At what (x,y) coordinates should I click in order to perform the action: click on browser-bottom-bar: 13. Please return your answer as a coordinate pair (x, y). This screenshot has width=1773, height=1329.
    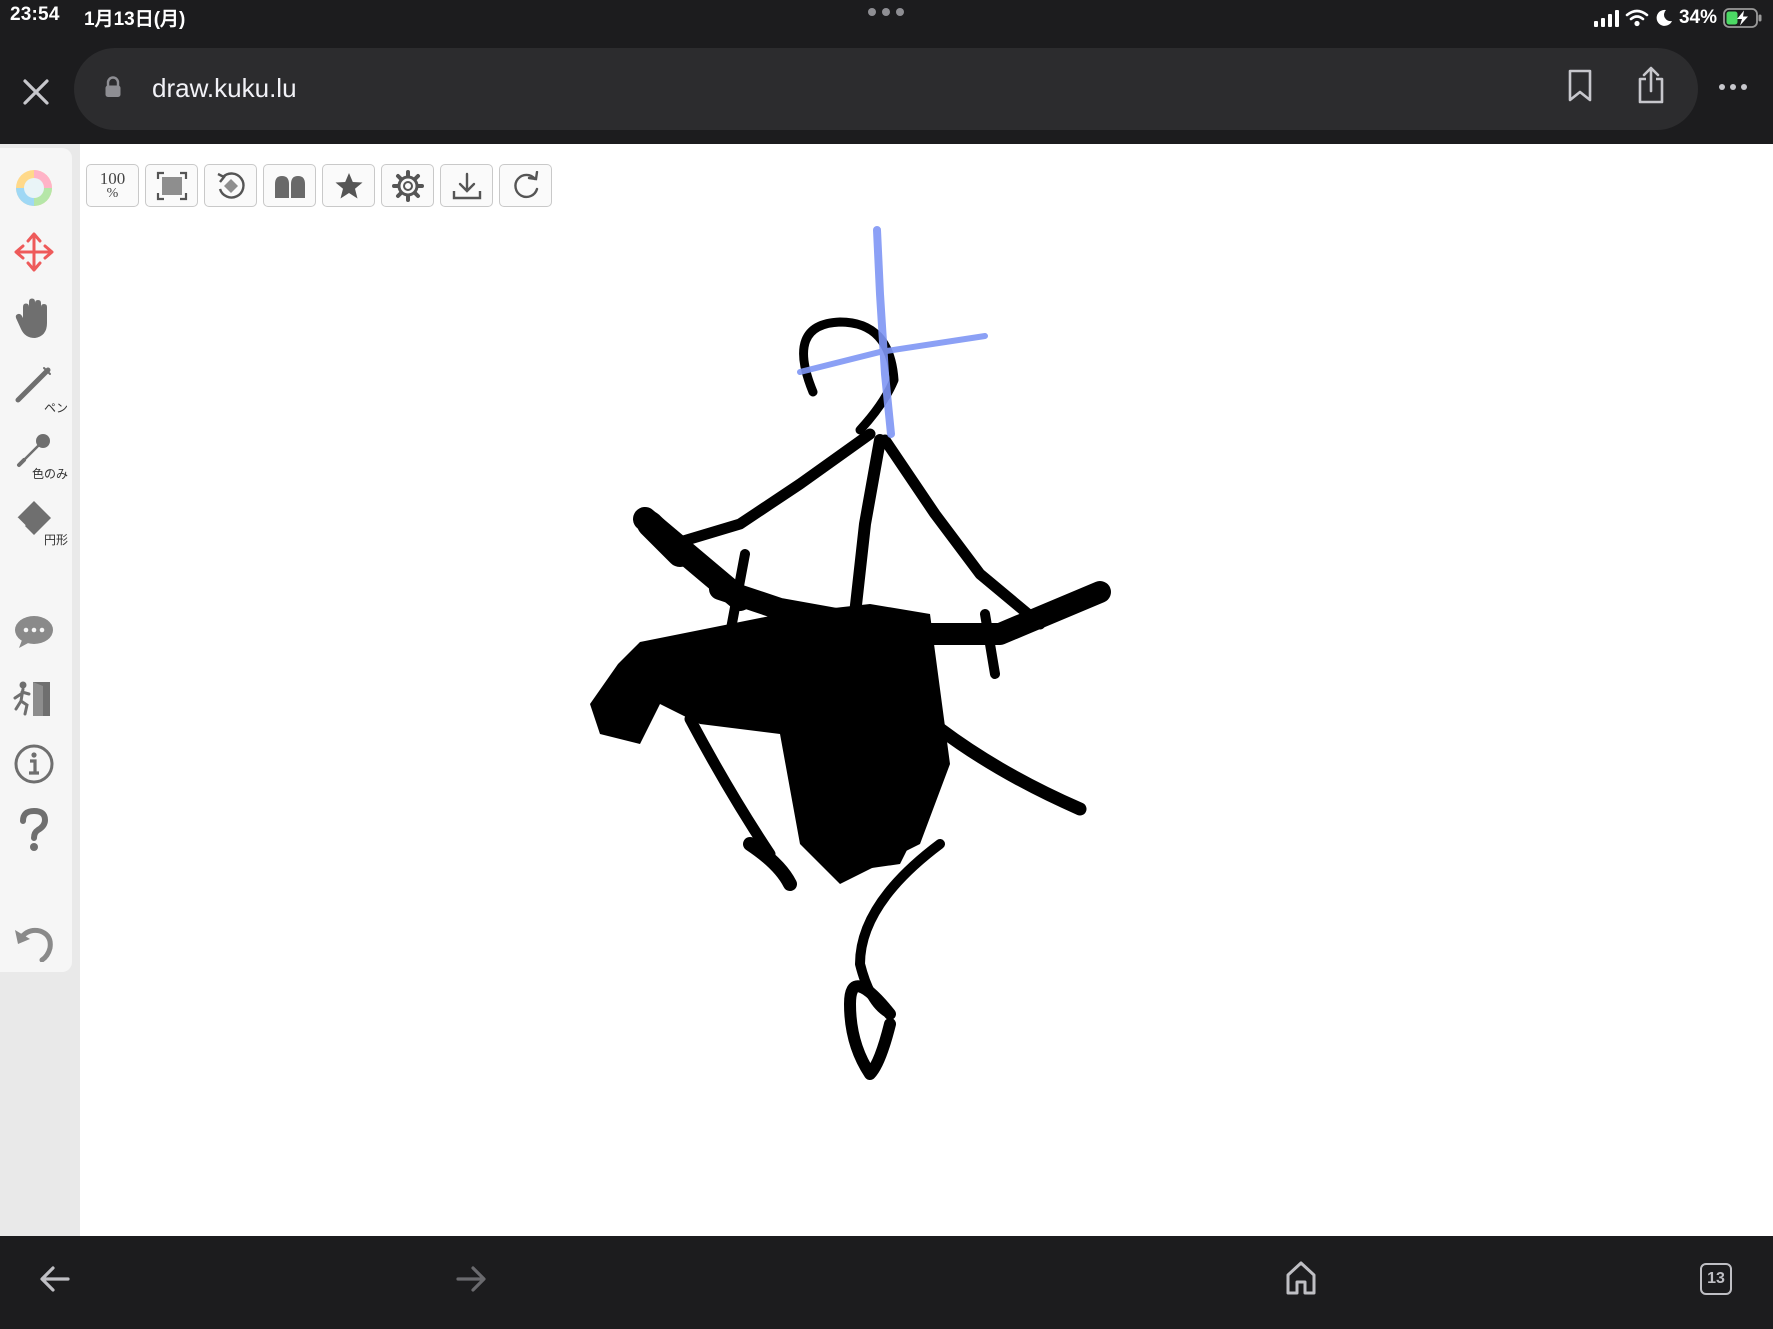
    Looking at the image, I should click on (886, 1282).